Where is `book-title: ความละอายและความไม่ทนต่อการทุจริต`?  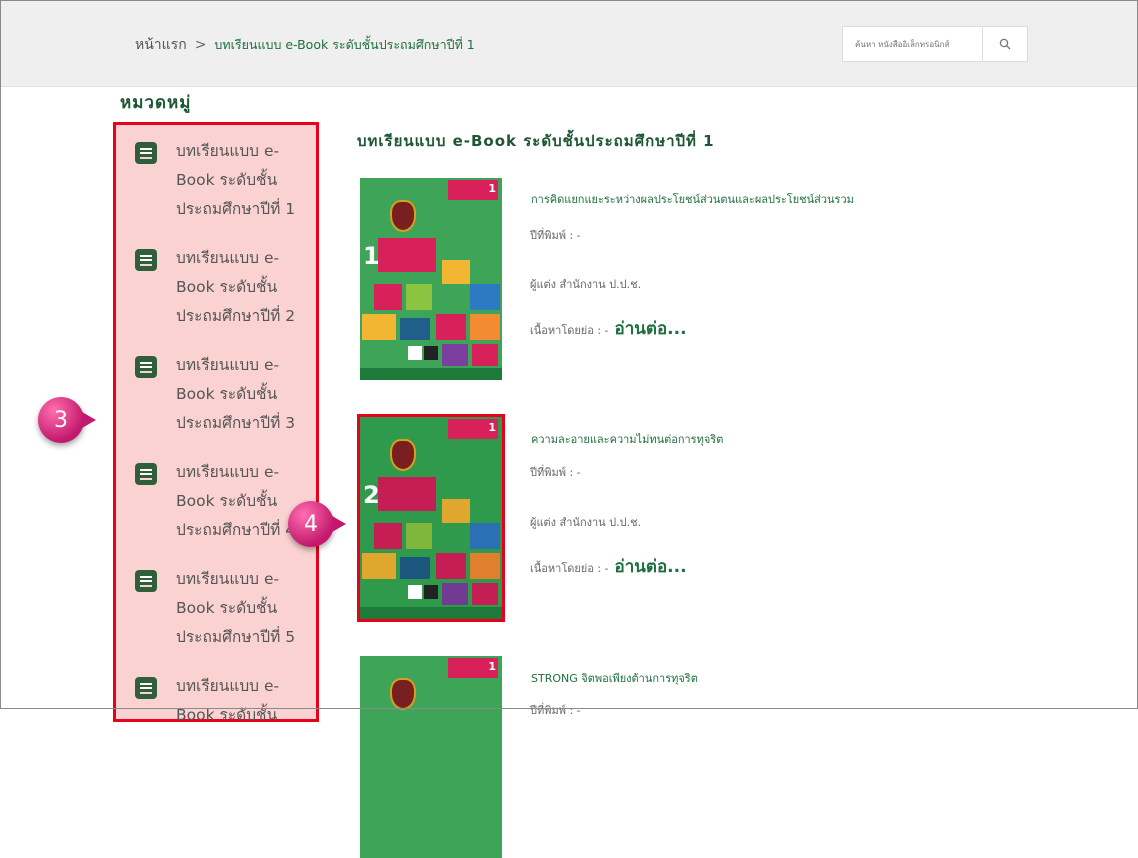
book-title: ความละอายและความไม่ทนต่อการทุจริต is located at coordinates (627, 439).